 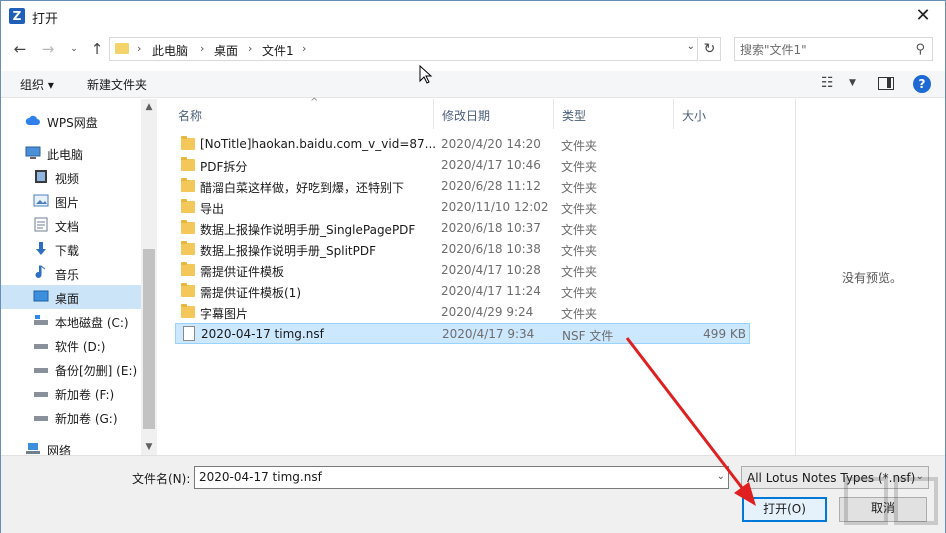 What do you see at coordinates (71, 153) in the screenshot?
I see `nav-item-this-pc: 此电脑` at bounding box center [71, 153].